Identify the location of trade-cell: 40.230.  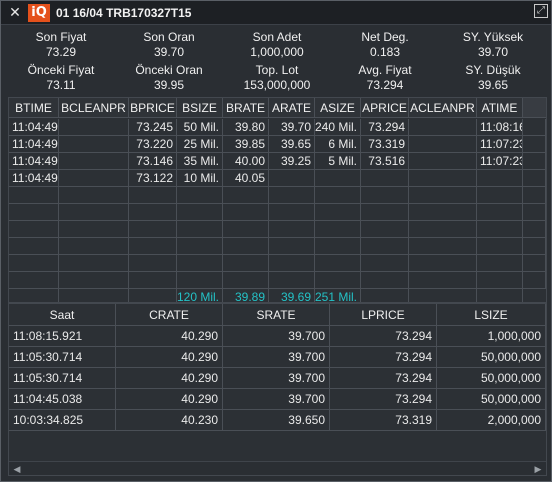
(169, 420).